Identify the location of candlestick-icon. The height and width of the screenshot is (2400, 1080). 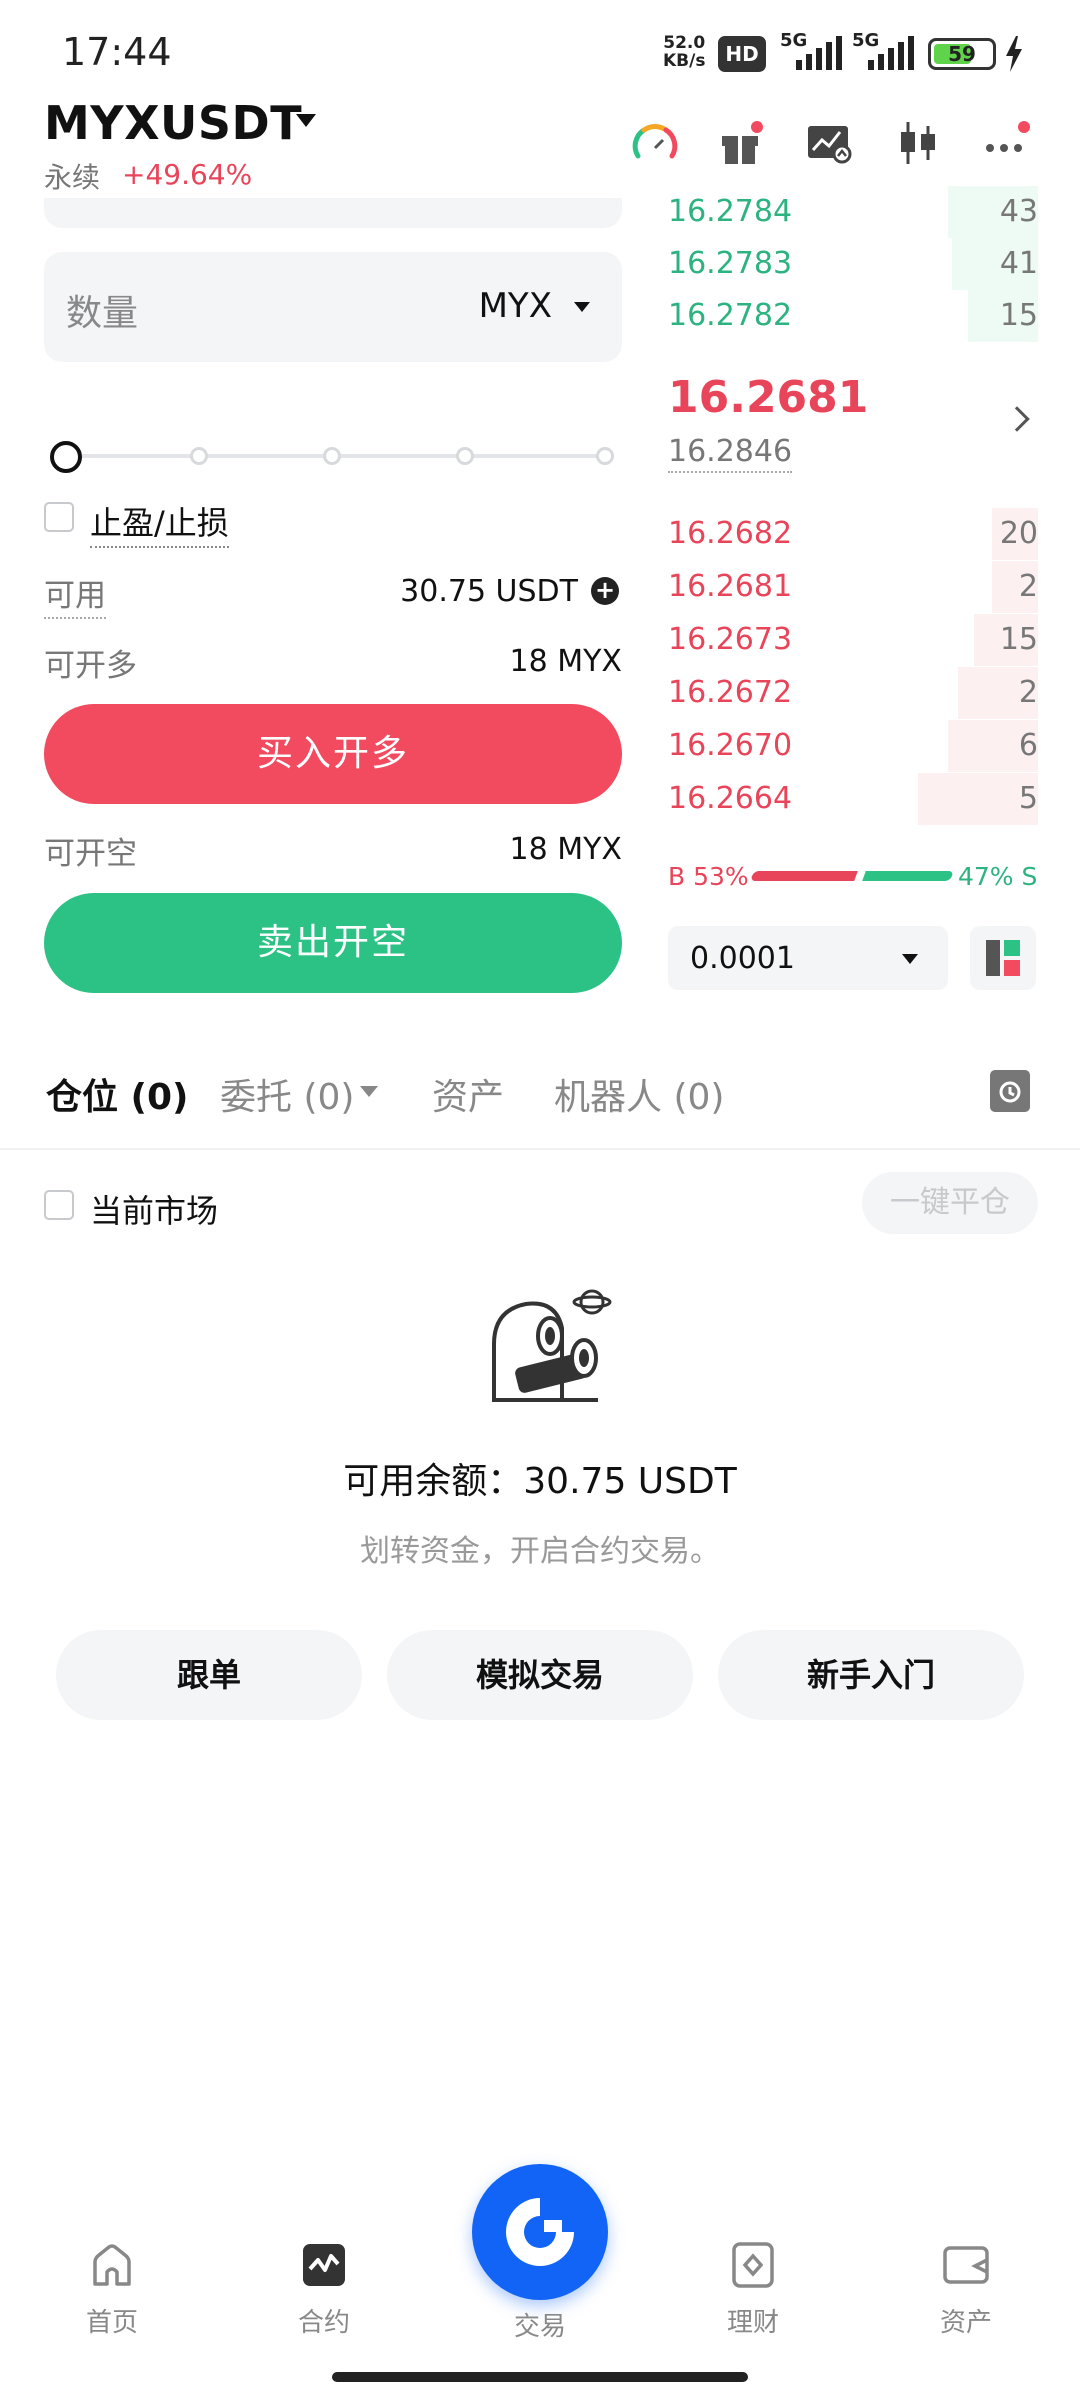
(919, 143).